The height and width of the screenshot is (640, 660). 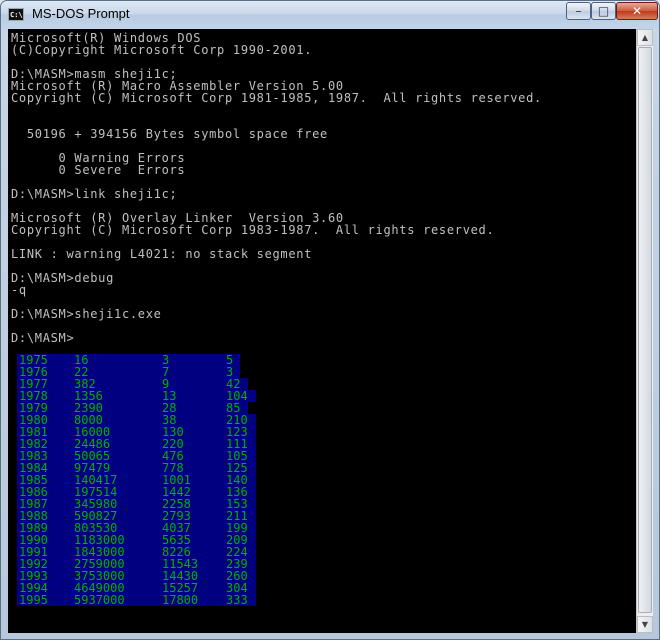 I want to click on table-row: 1993 3753000 14430 260, so click(x=136, y=576).